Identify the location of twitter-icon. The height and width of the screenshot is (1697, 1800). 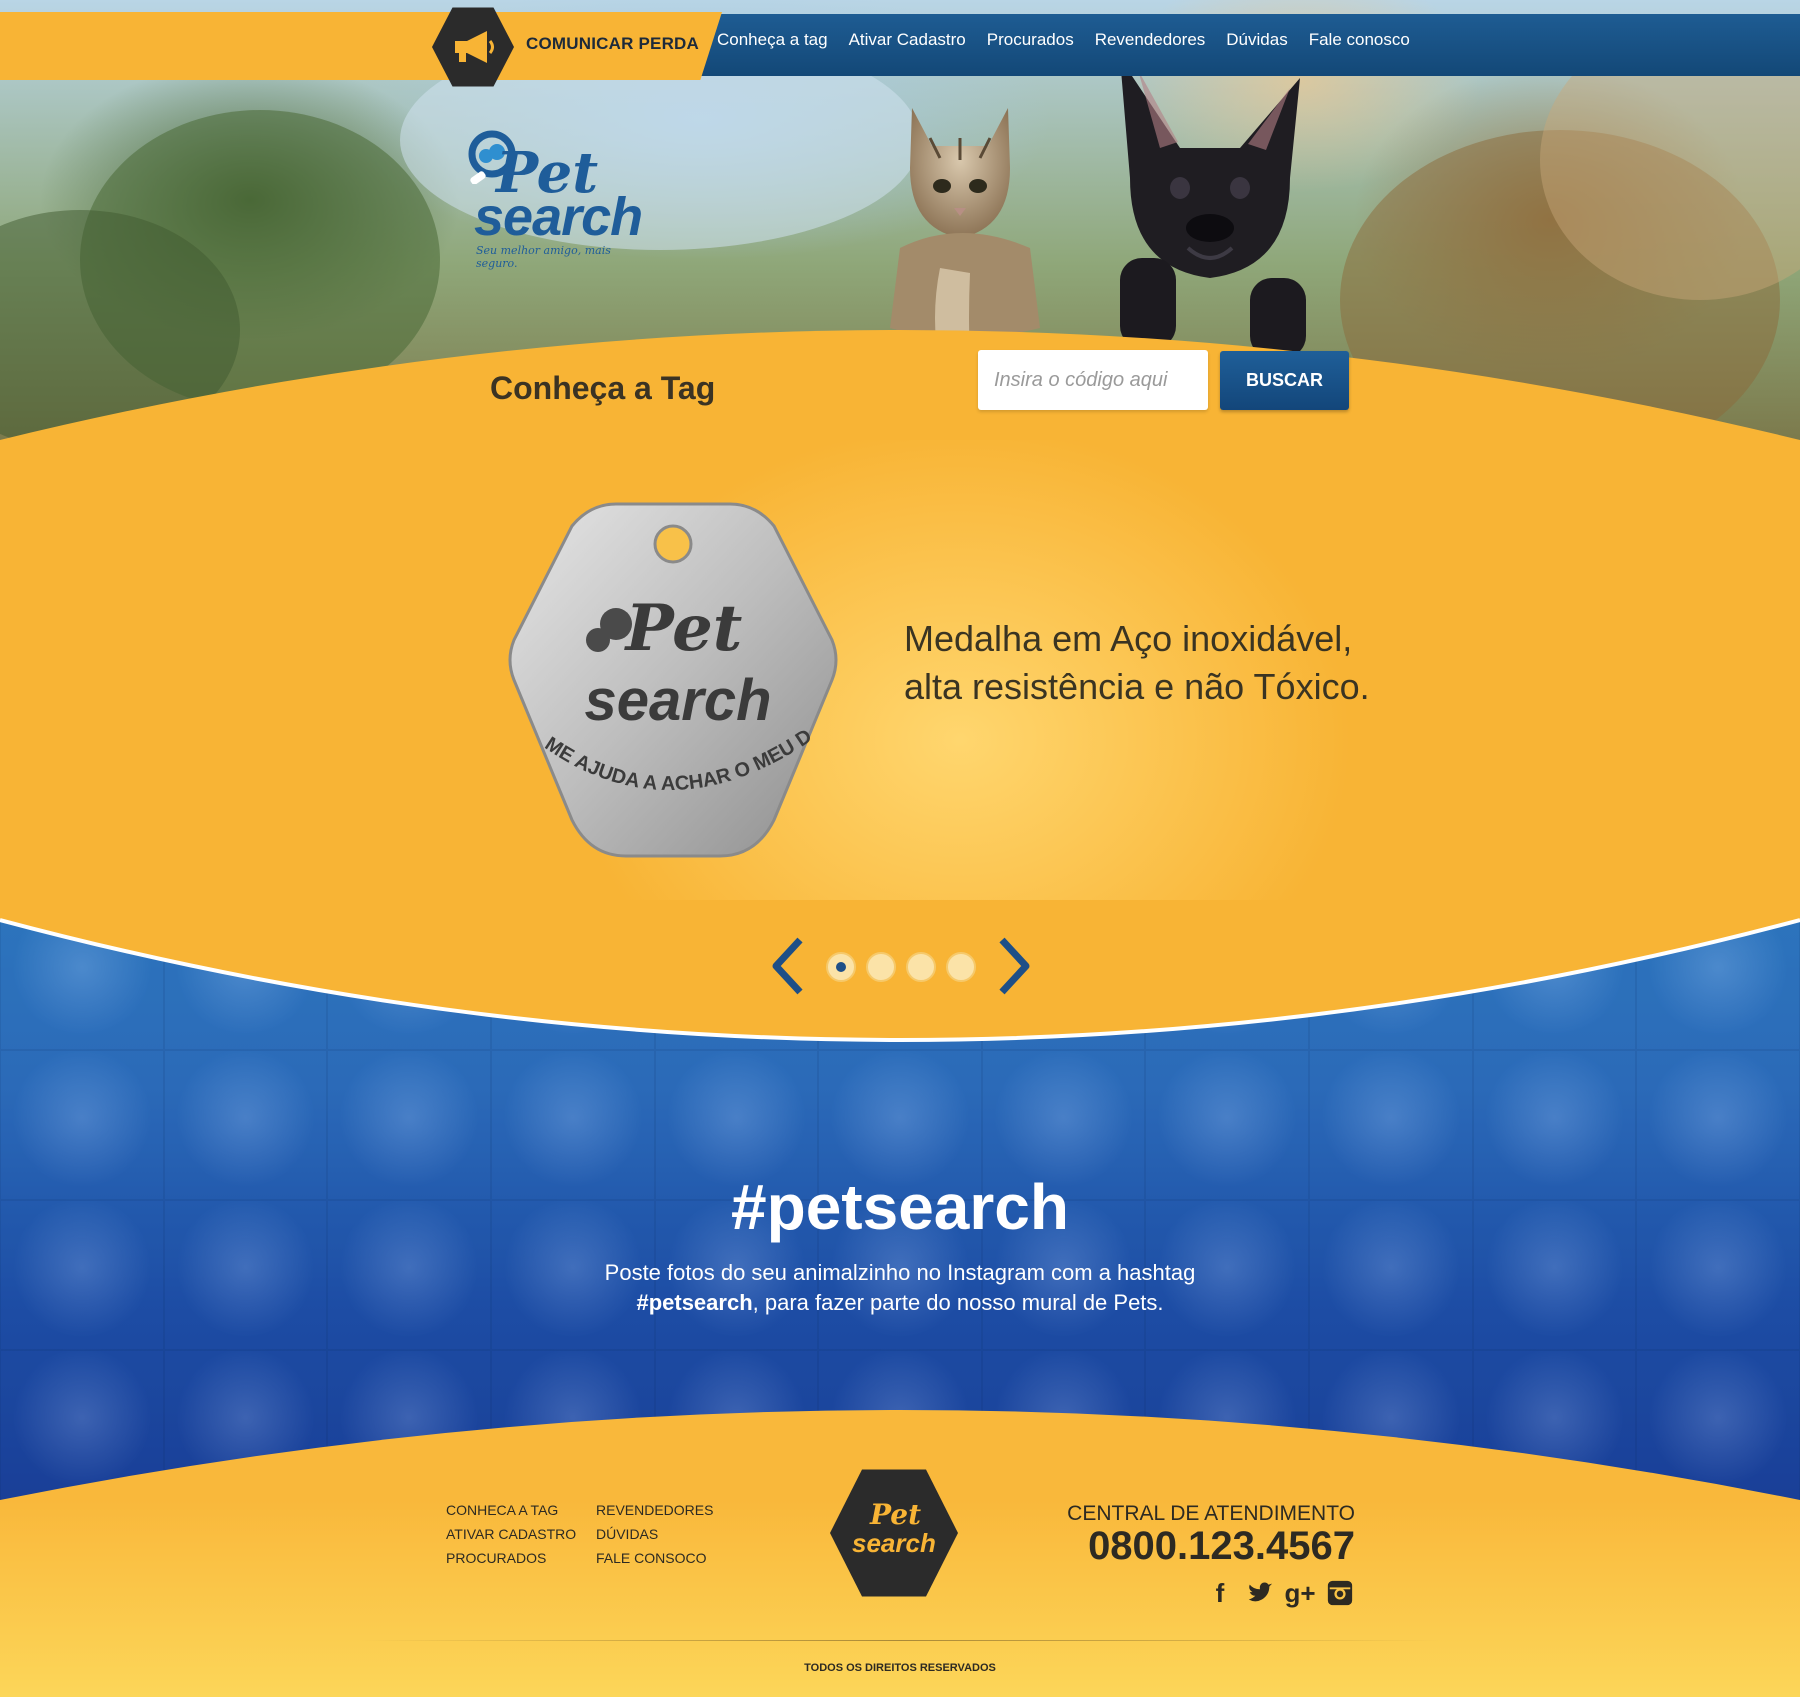
(1260, 1593).